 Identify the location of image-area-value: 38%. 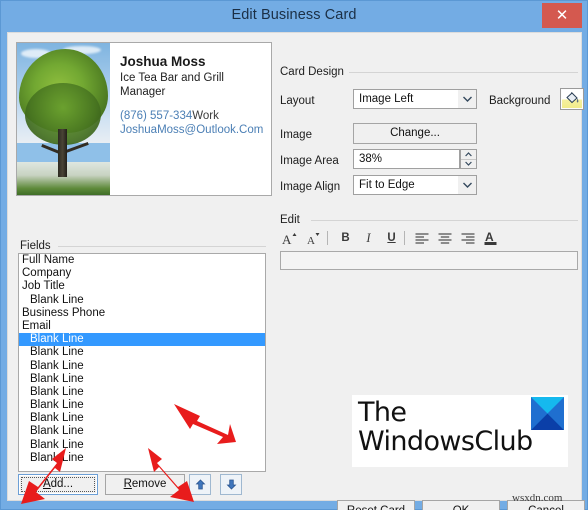
(371, 159).